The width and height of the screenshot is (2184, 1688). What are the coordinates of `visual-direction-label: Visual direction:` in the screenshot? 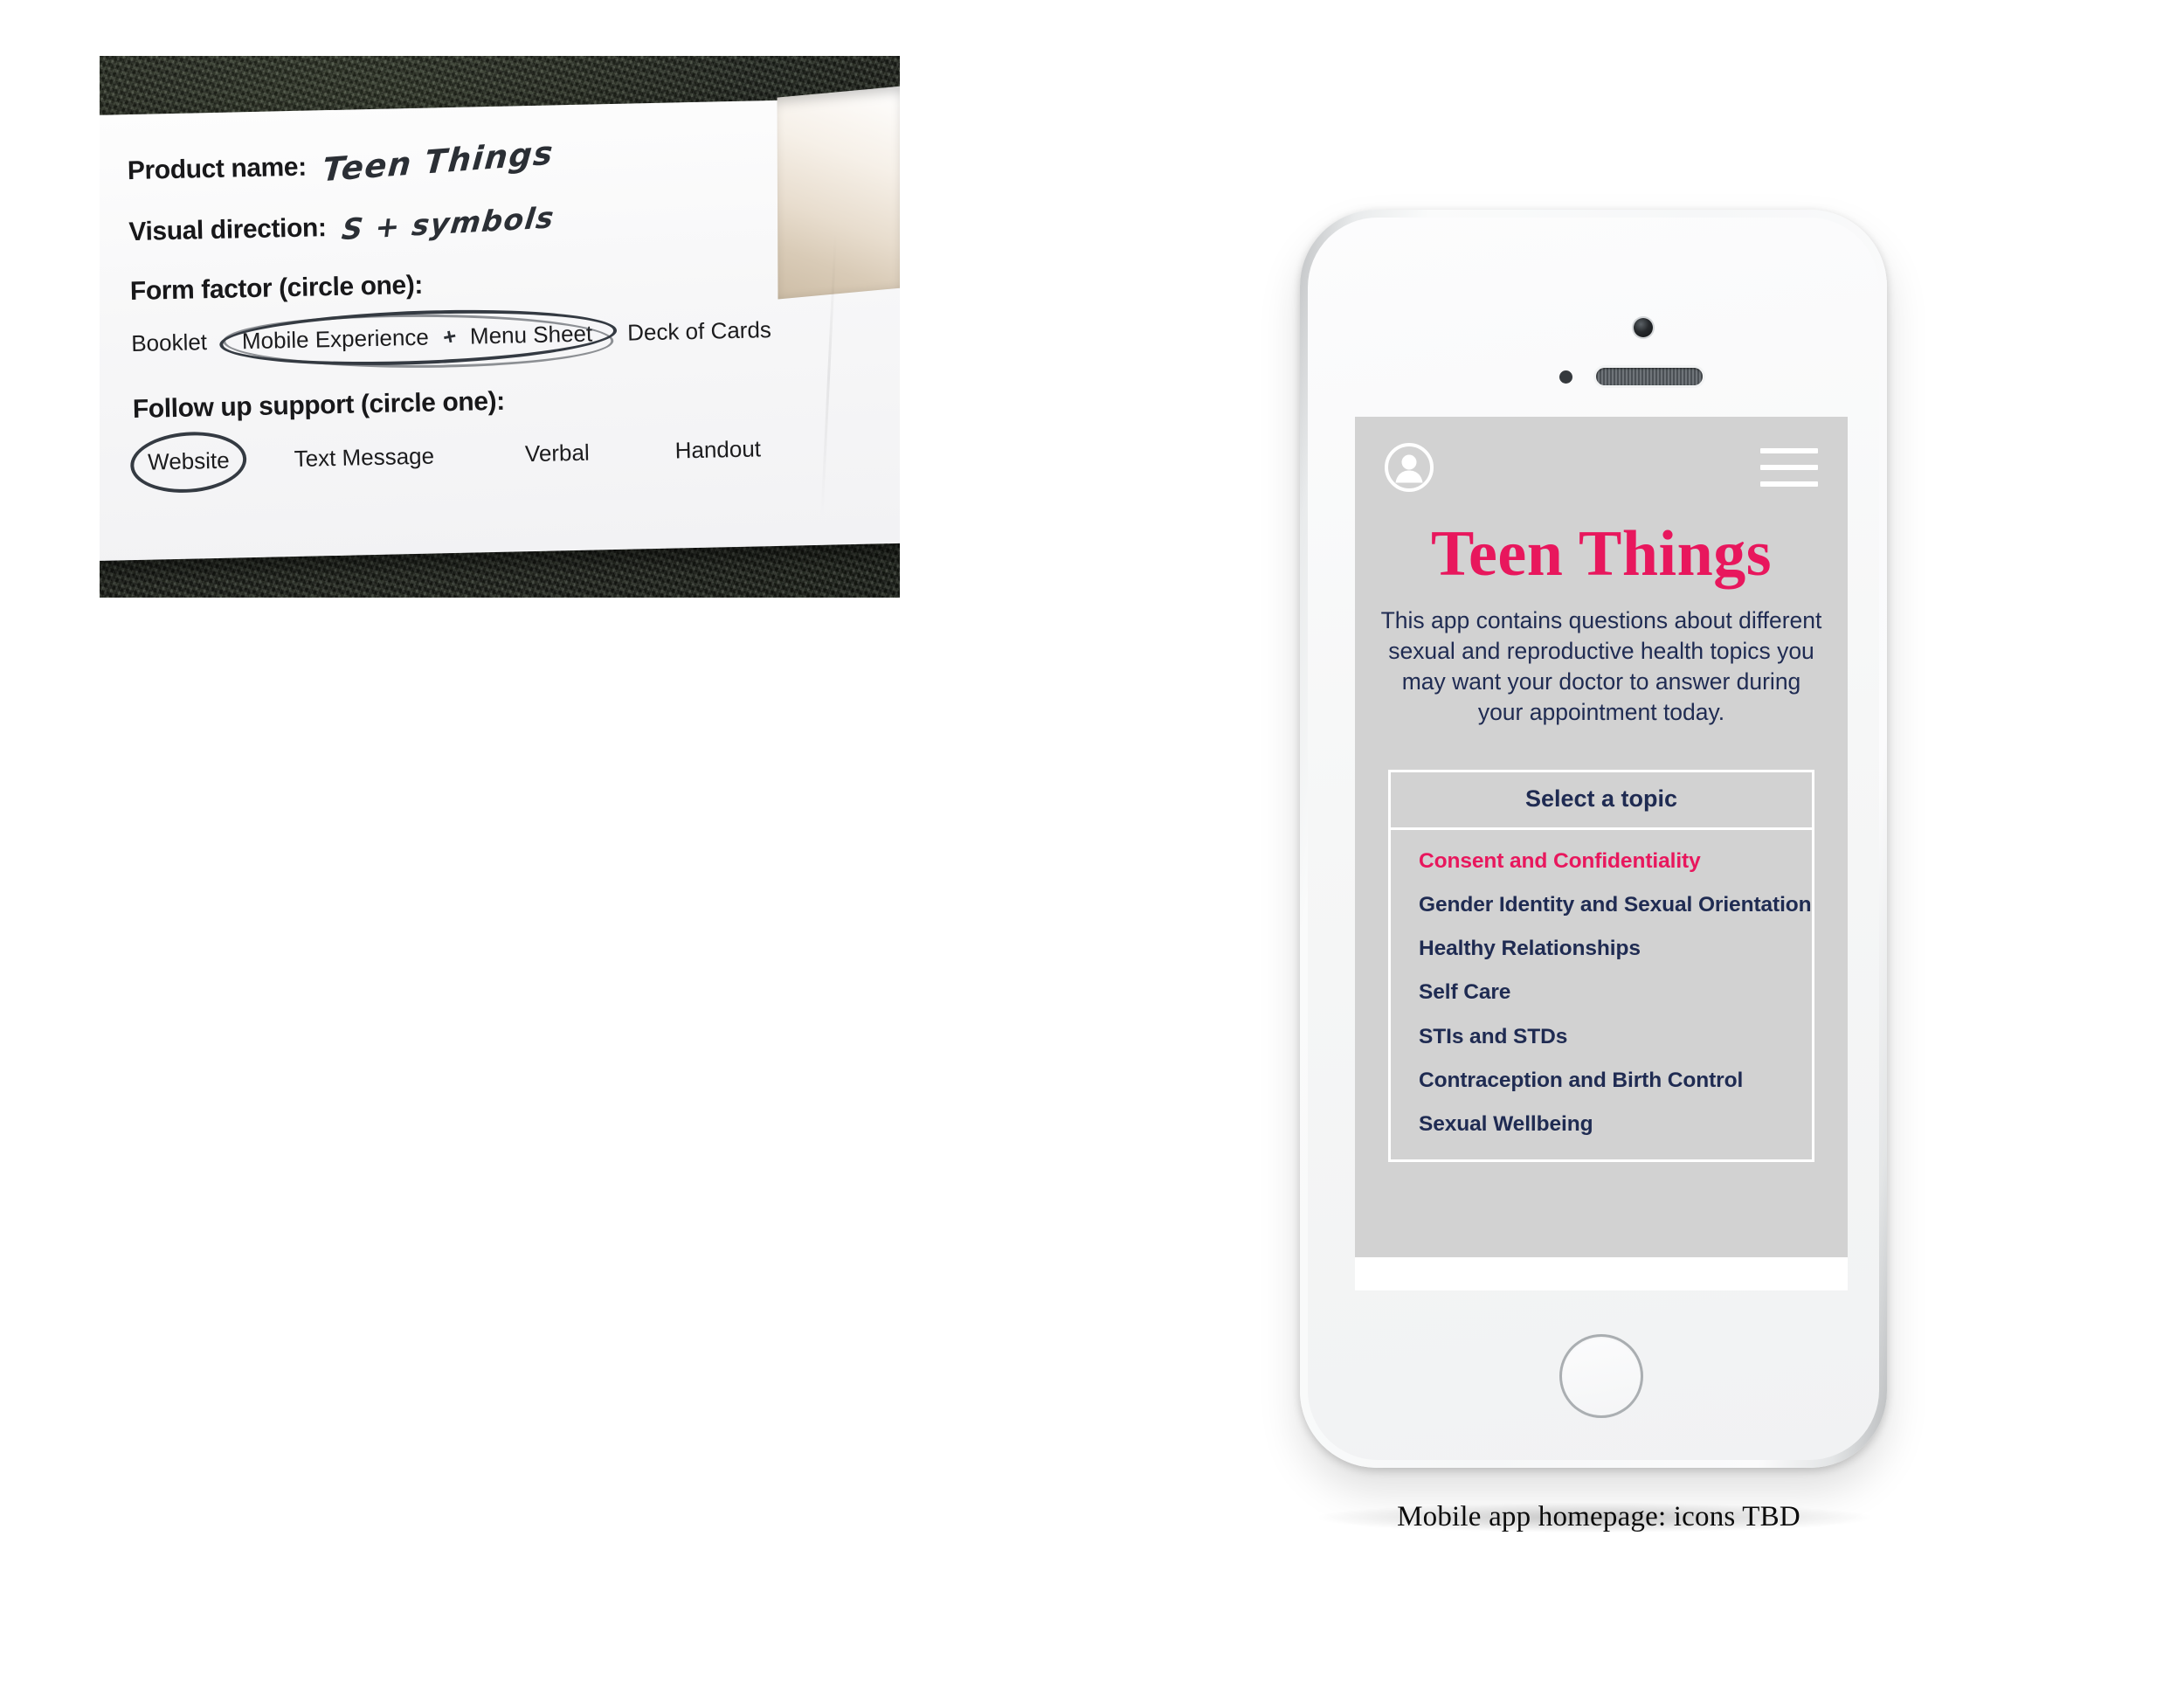 It's located at (227, 230).